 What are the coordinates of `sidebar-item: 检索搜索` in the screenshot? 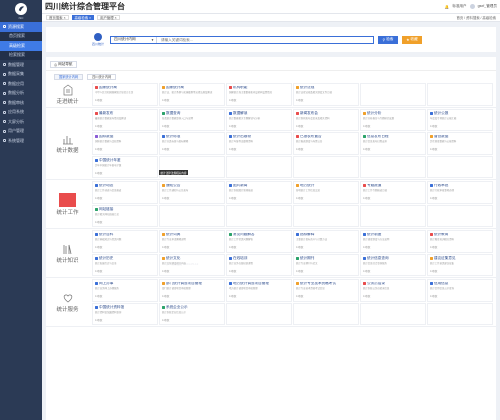 It's located at (21, 55).